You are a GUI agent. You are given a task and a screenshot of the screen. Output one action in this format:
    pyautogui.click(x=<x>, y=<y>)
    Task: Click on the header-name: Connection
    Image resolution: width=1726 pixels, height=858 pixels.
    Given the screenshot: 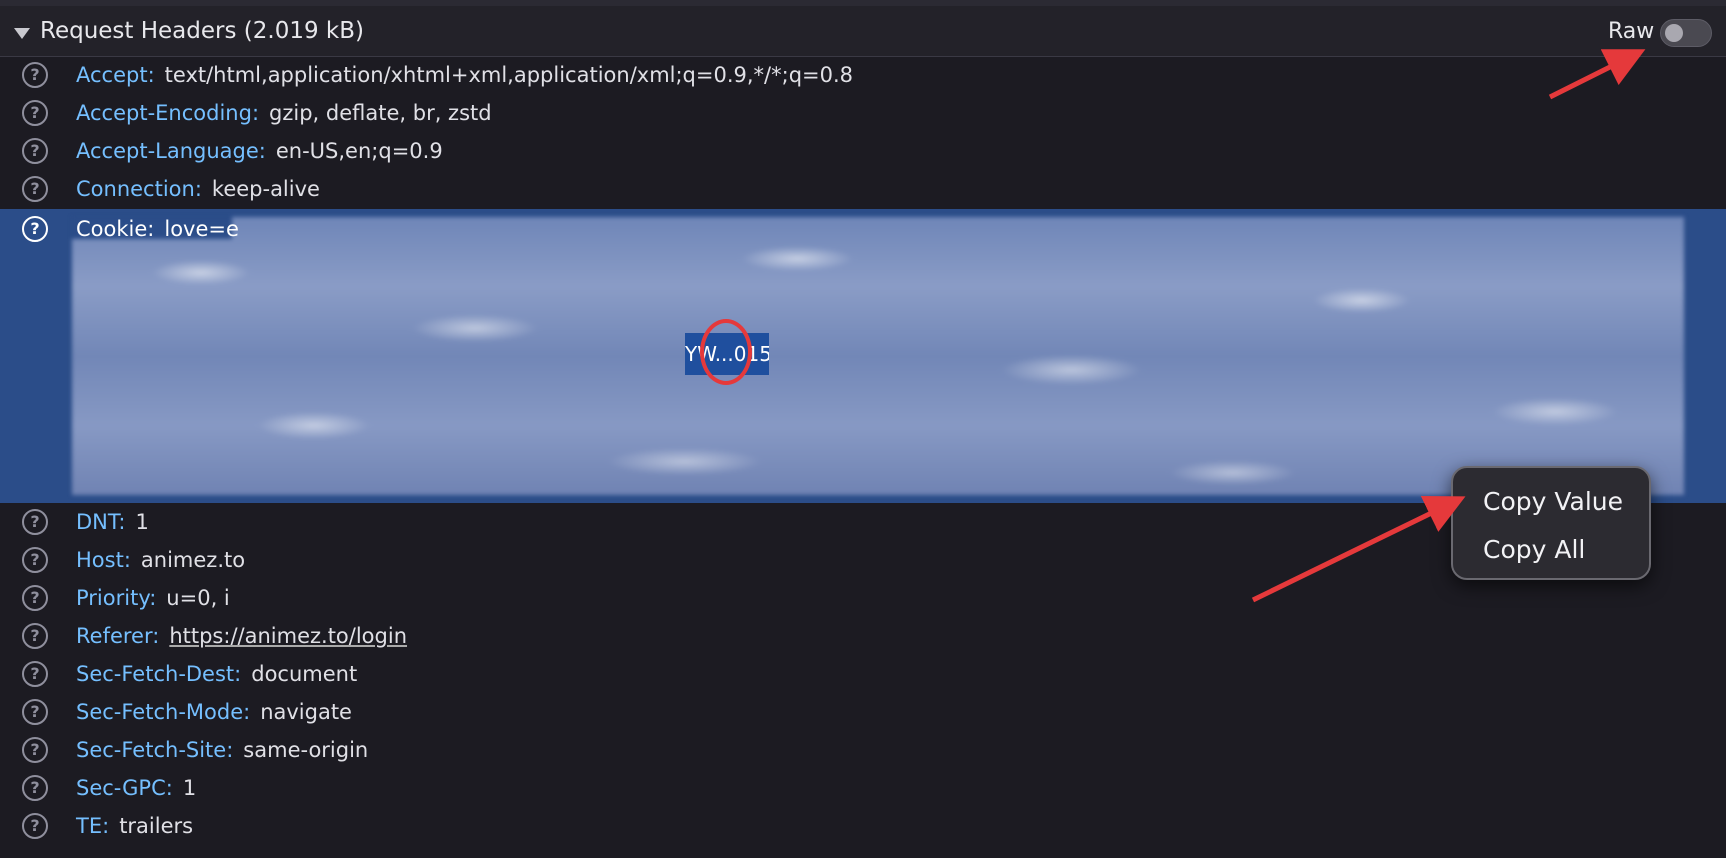 What is the action you would take?
    pyautogui.click(x=135, y=189)
    